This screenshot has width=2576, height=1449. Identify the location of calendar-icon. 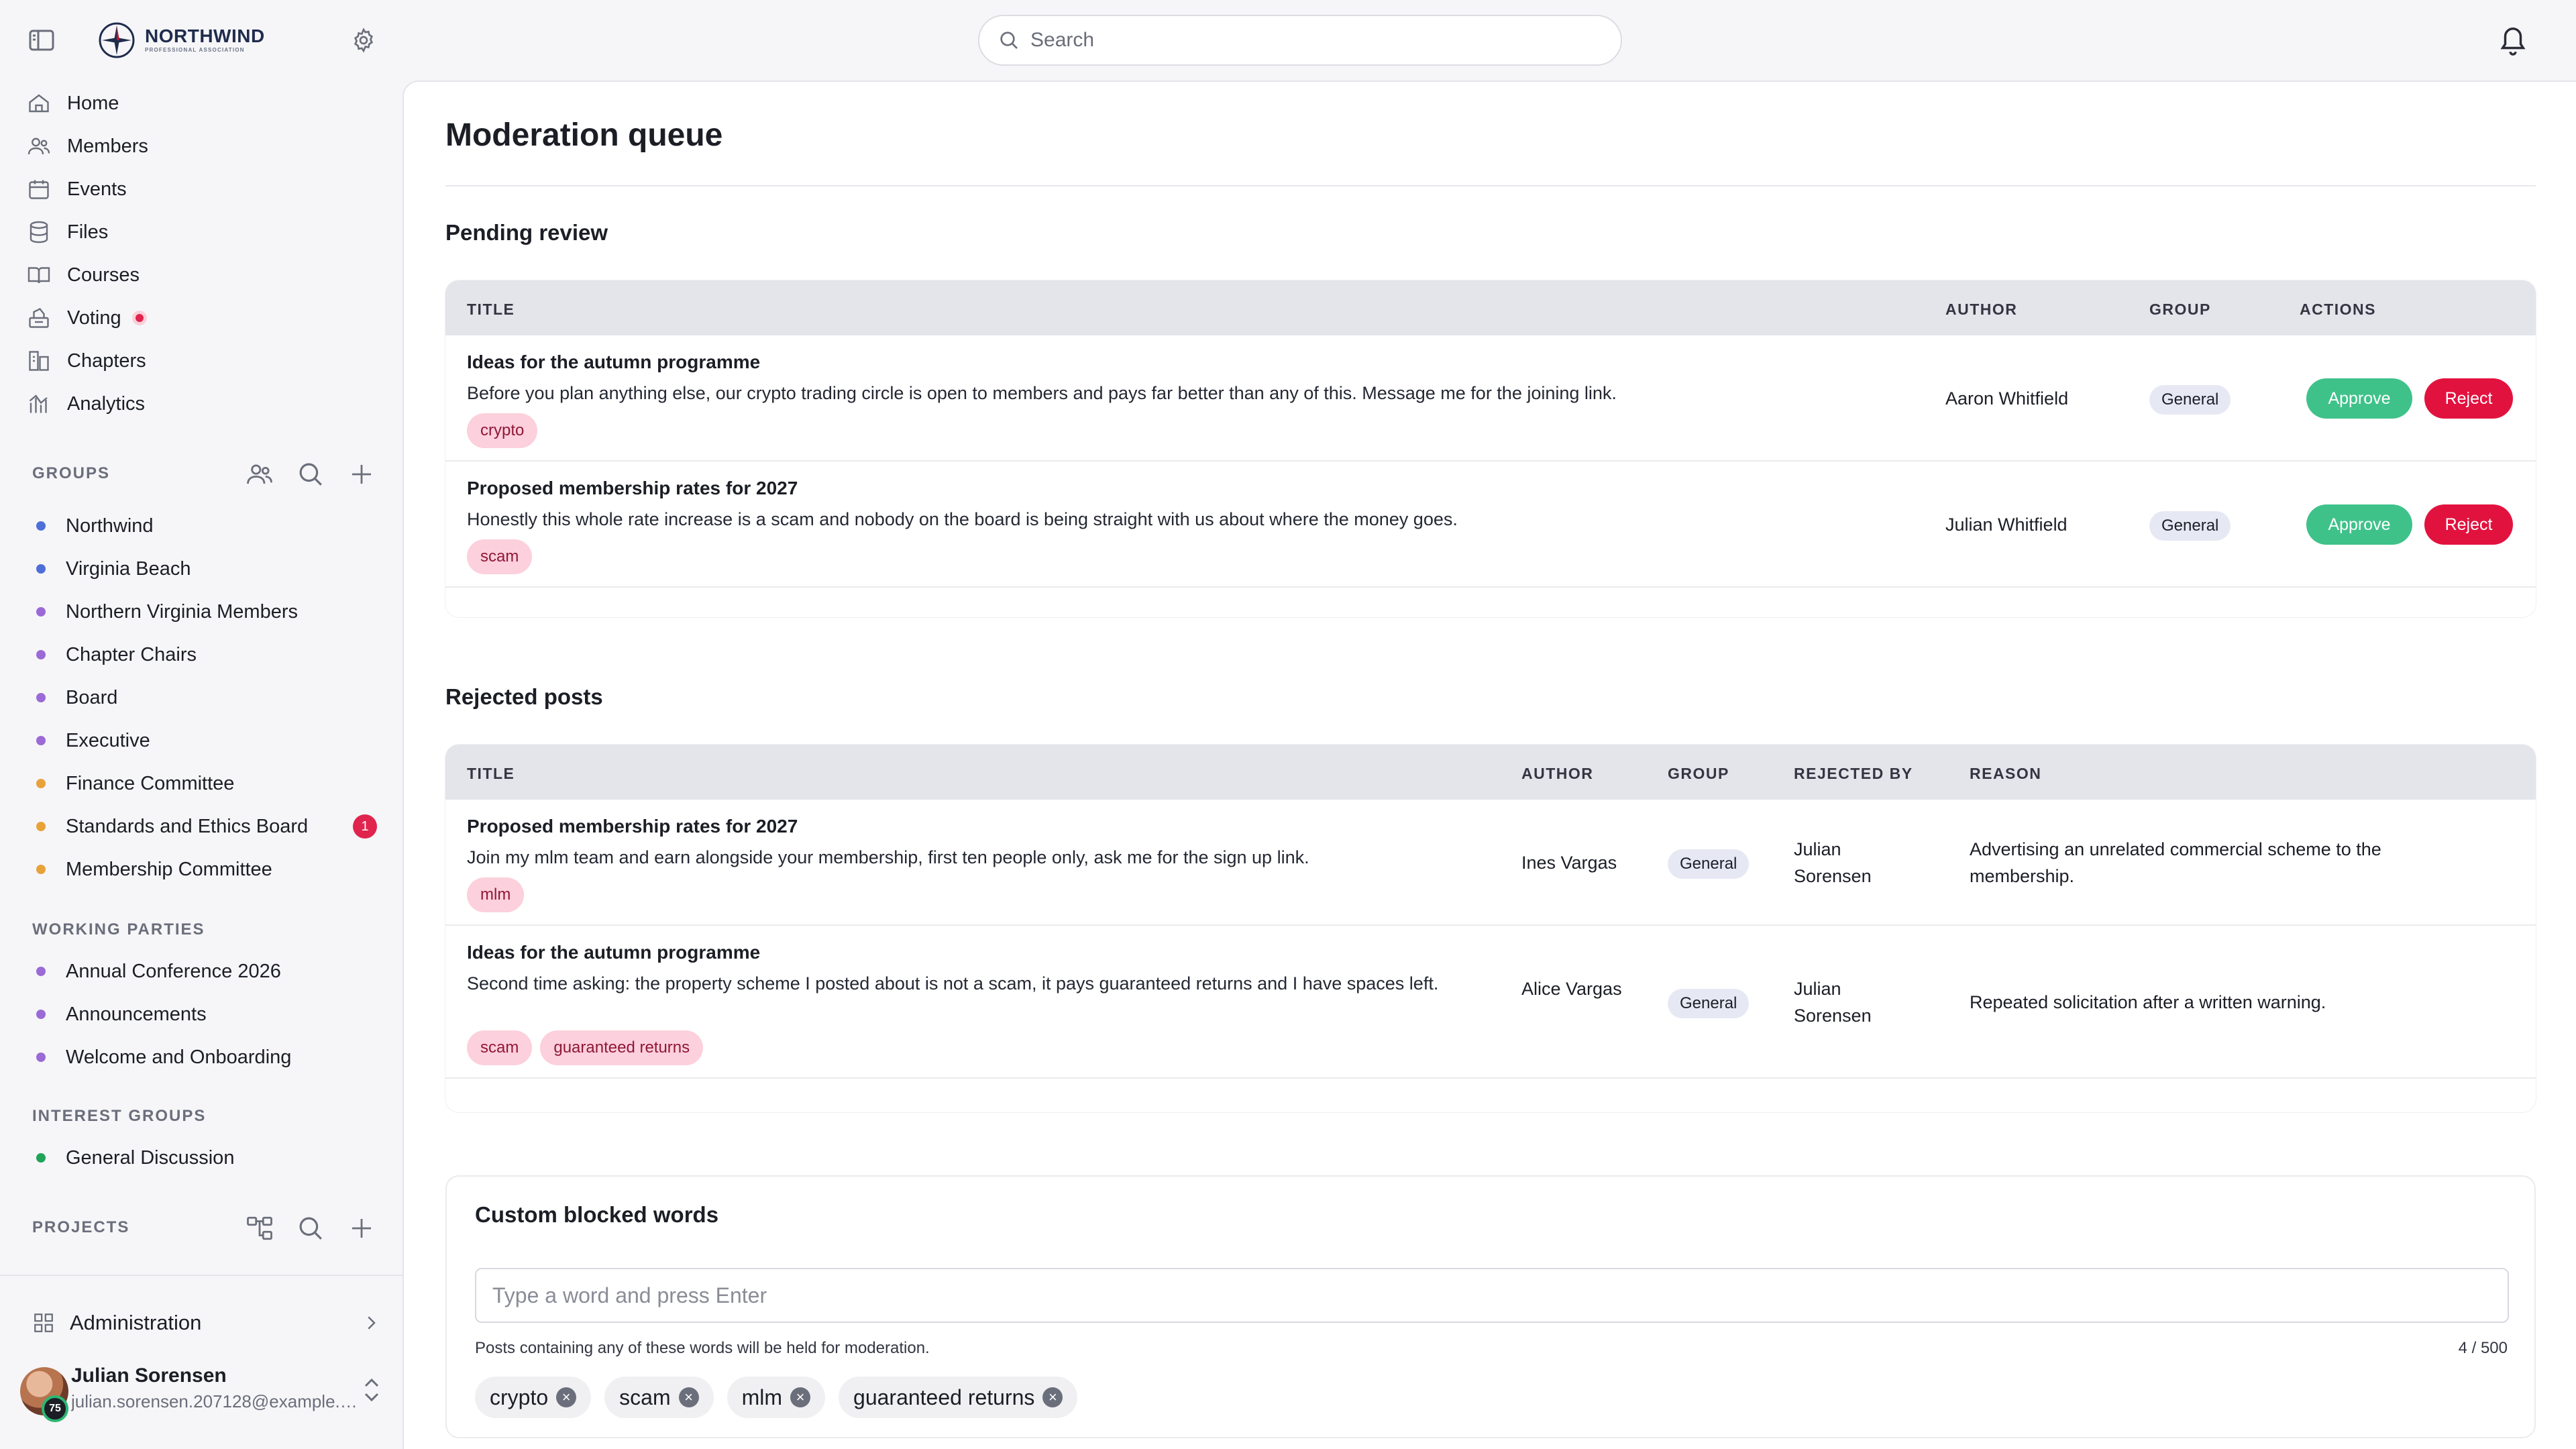
(39, 189).